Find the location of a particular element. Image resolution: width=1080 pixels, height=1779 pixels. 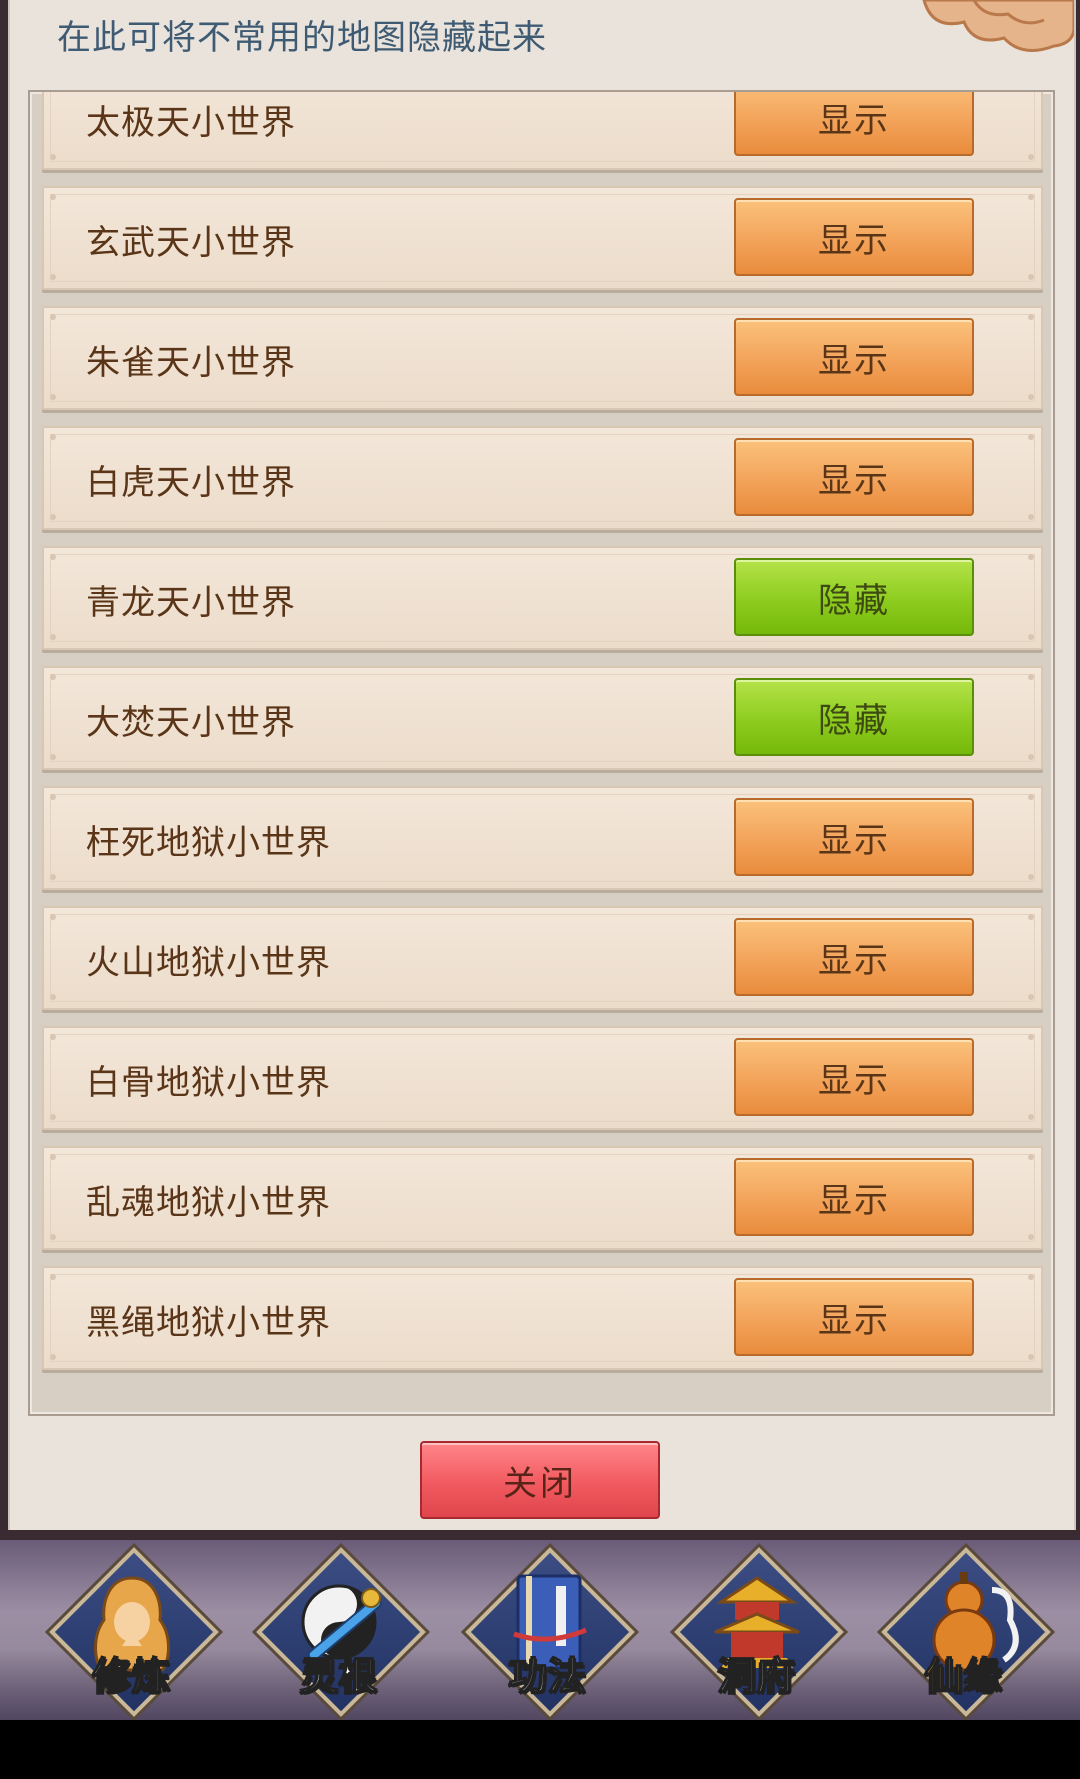

map-name: 火山地狱小世界 is located at coordinates (208, 963).